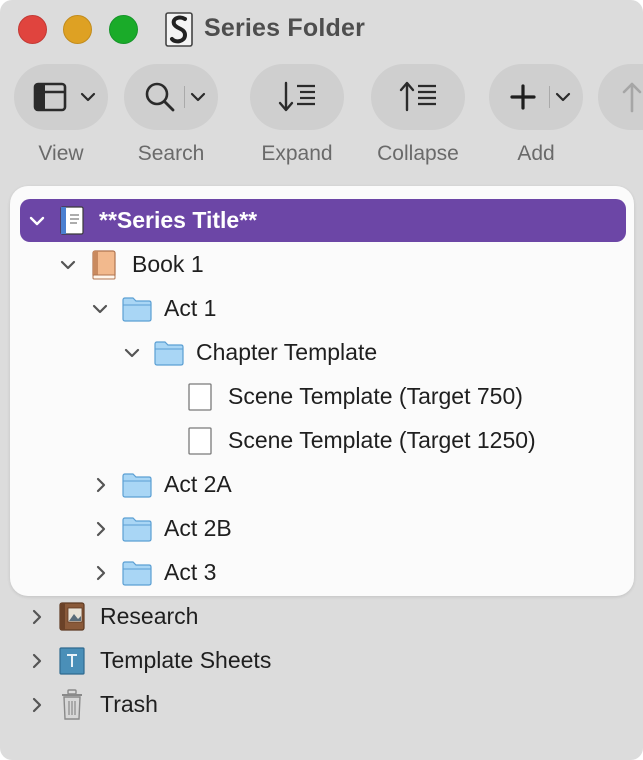  I want to click on binder-item-research: Research, so click(149, 616).